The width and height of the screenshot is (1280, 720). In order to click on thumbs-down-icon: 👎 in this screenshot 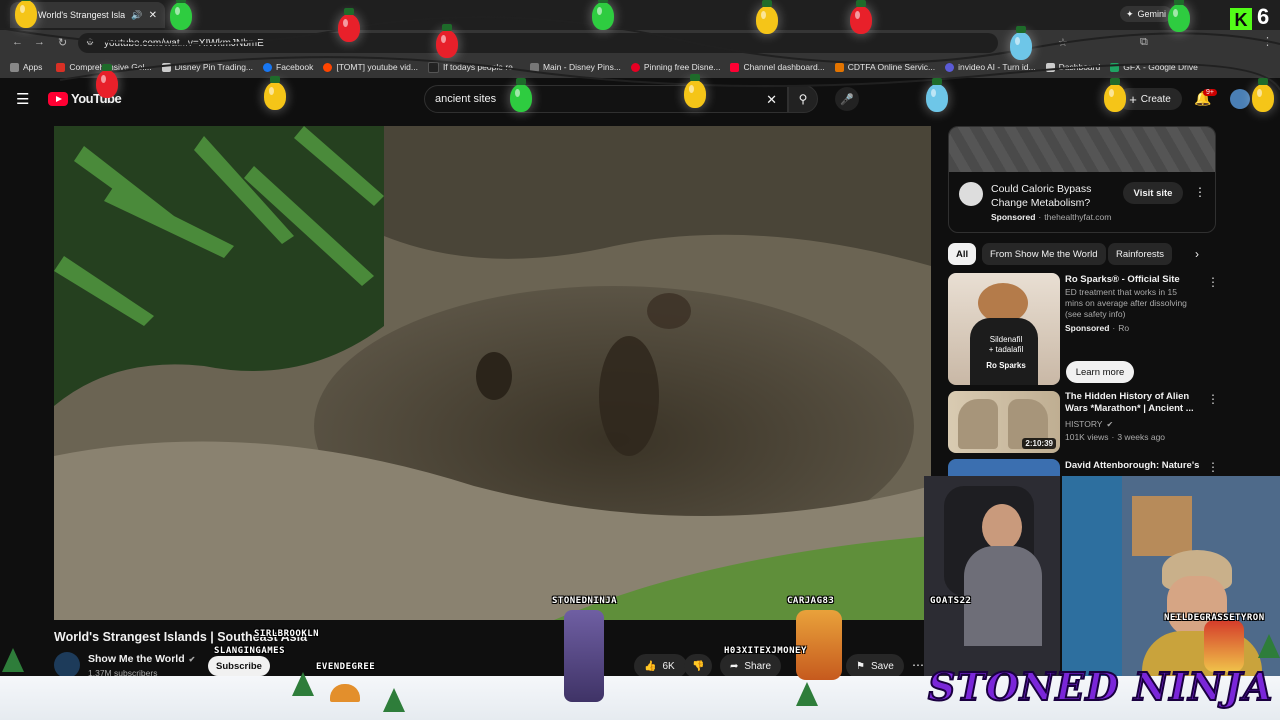, I will do `click(698, 666)`.